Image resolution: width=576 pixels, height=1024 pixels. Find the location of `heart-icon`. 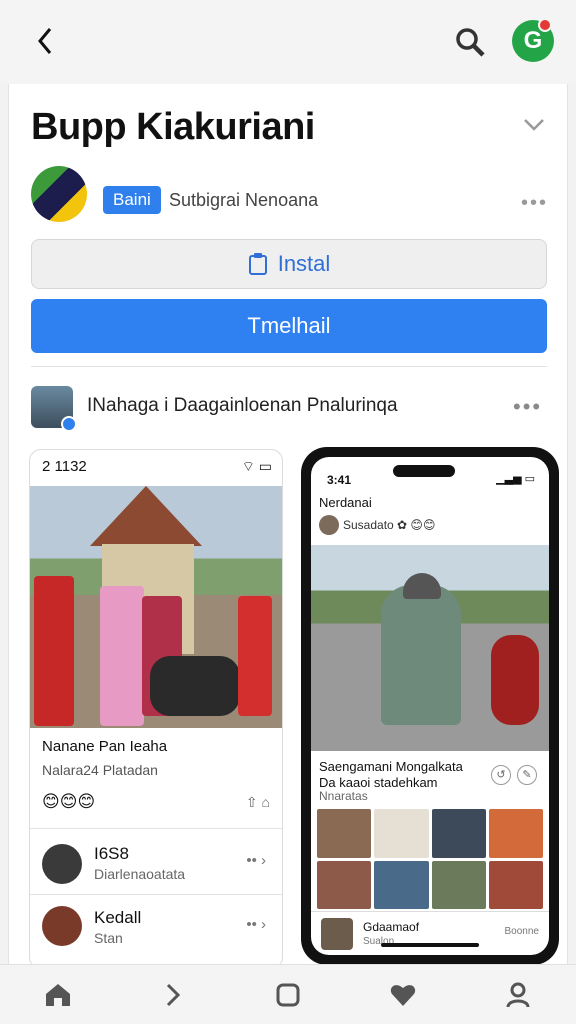

heart-icon is located at coordinates (403, 995).